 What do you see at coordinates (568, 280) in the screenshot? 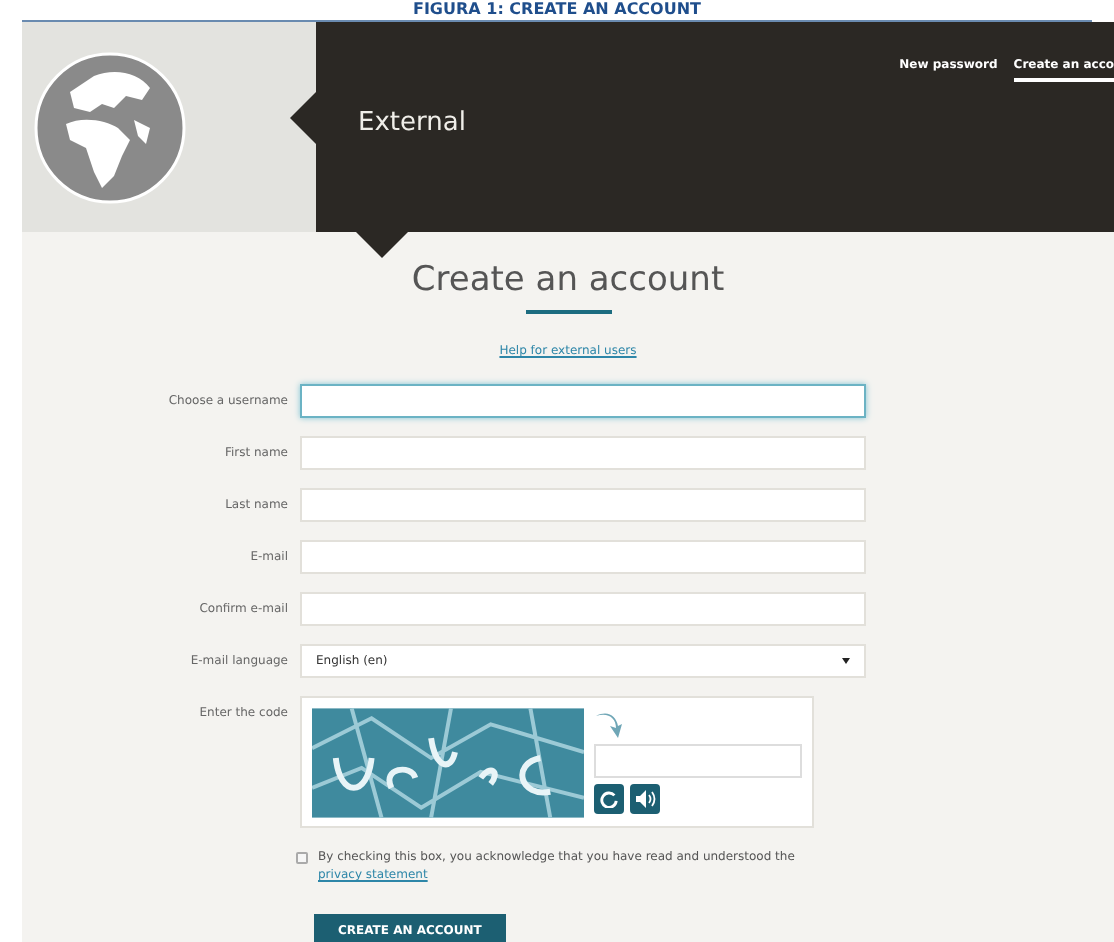
I see `page-title: Create an account` at bounding box center [568, 280].